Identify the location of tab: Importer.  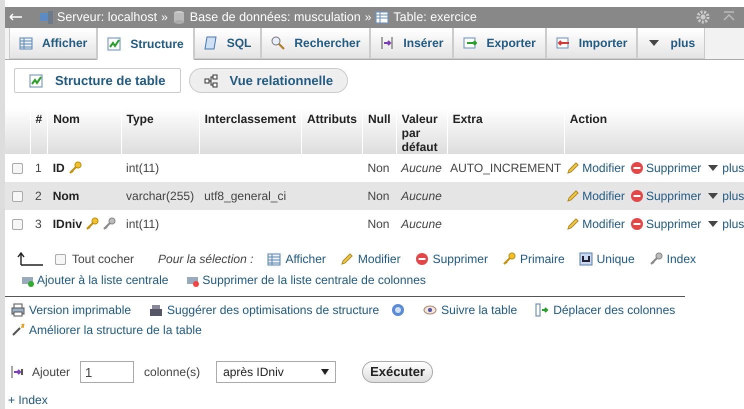
(592, 43).